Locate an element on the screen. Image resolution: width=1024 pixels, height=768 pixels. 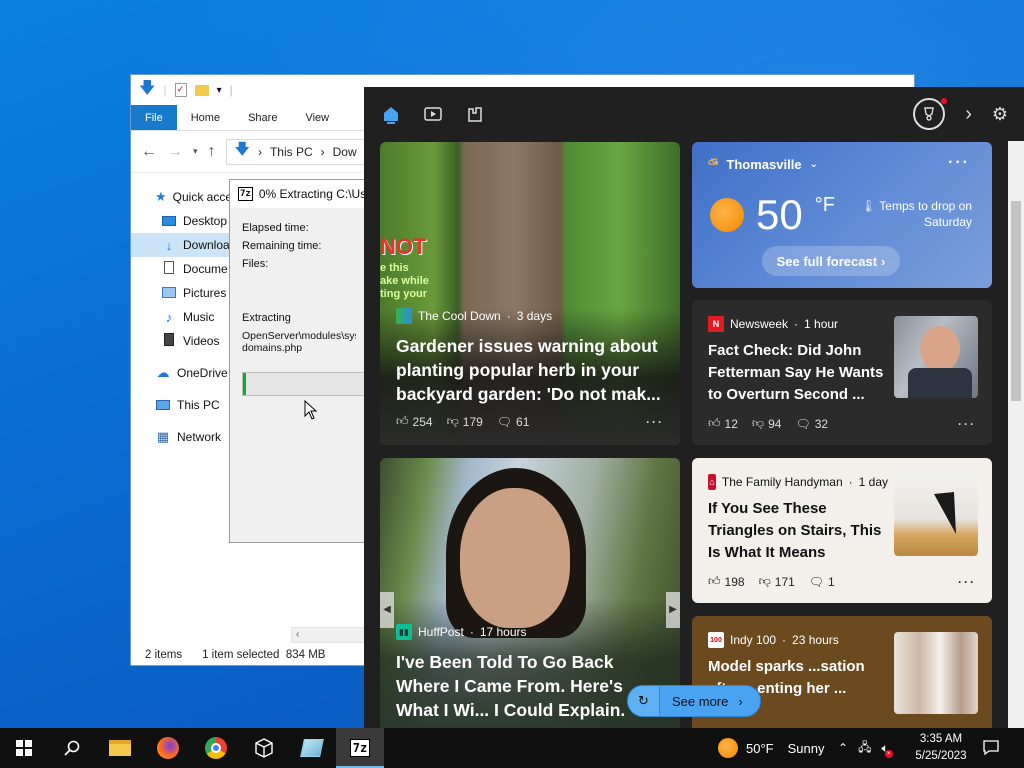
new-folder-icon is located at coordinates (201, 90).